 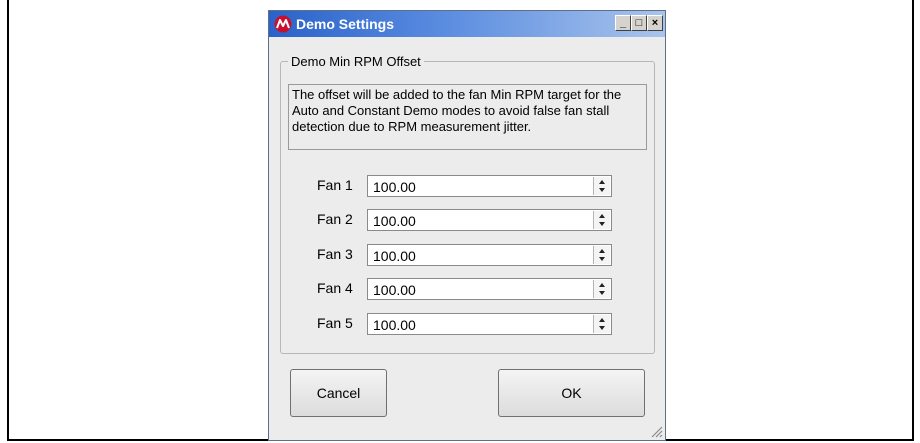 I want to click on fan-2-label: Fan 2, so click(x=335, y=219).